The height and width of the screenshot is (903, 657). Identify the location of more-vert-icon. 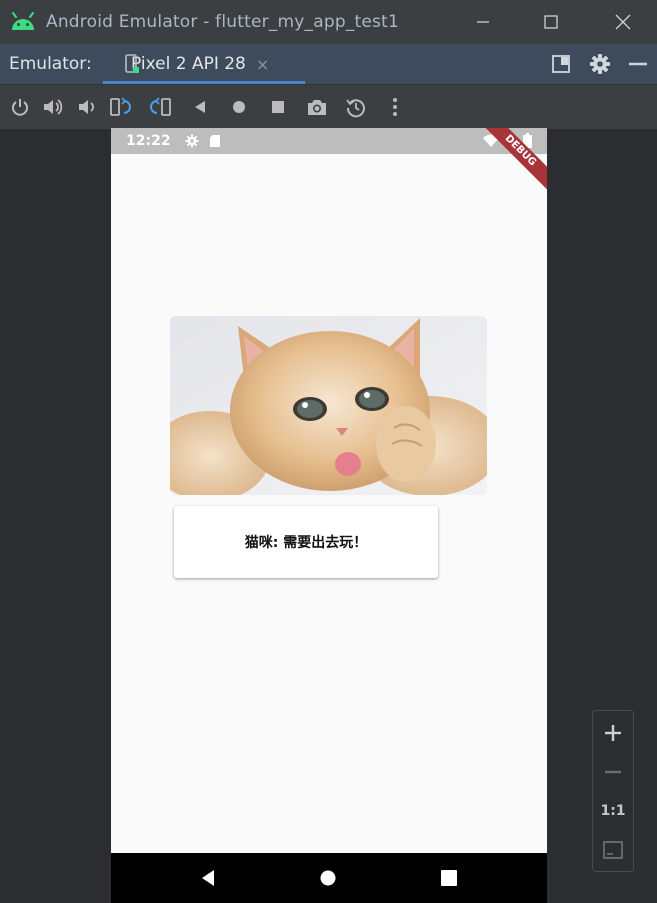
(395, 107).